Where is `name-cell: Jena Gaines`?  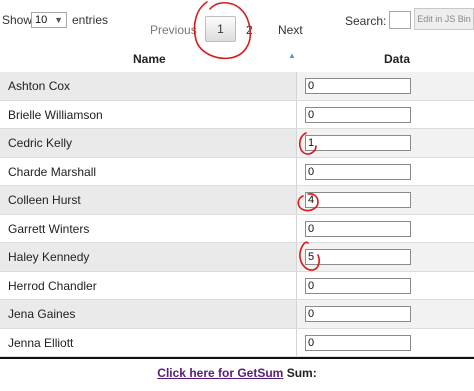 name-cell: Jena Gaines is located at coordinates (148, 314).